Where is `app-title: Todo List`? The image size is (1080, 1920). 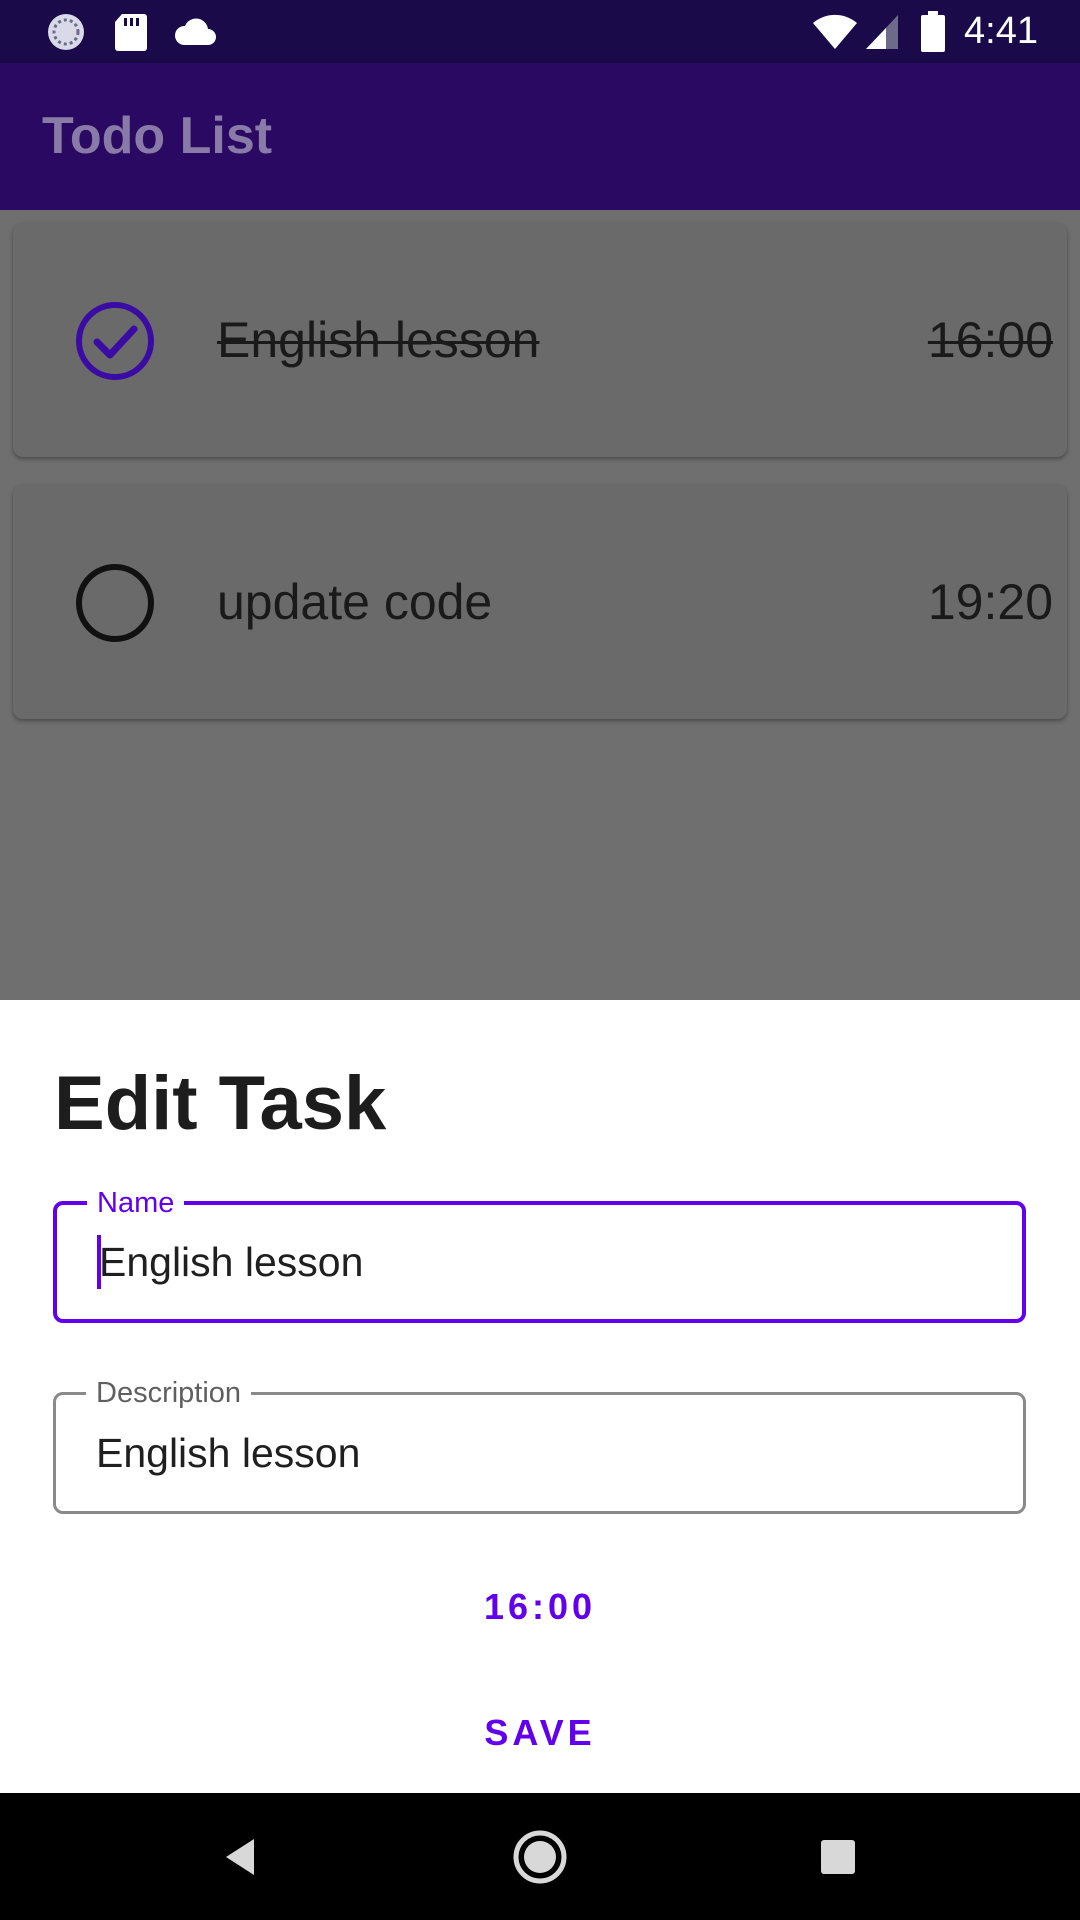 app-title: Todo List is located at coordinates (157, 136).